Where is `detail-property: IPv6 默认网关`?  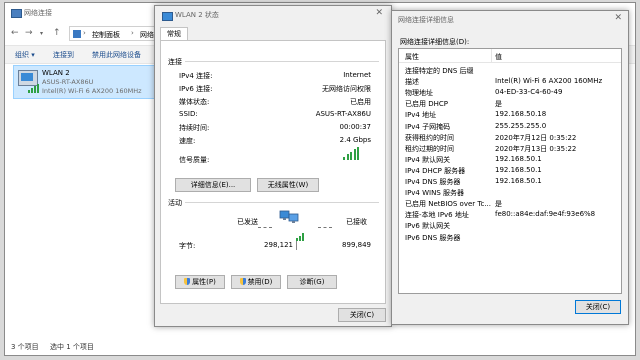 detail-property: IPv6 默认网关 is located at coordinates (428, 226).